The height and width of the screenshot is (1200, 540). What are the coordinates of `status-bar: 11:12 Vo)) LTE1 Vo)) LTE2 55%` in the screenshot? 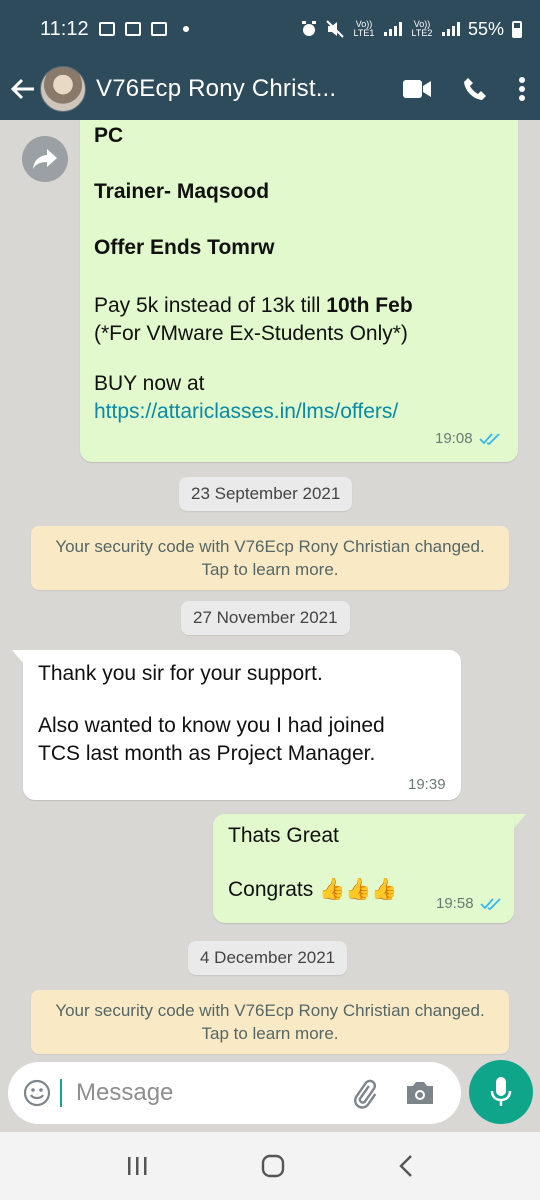 It's located at (270, 29).